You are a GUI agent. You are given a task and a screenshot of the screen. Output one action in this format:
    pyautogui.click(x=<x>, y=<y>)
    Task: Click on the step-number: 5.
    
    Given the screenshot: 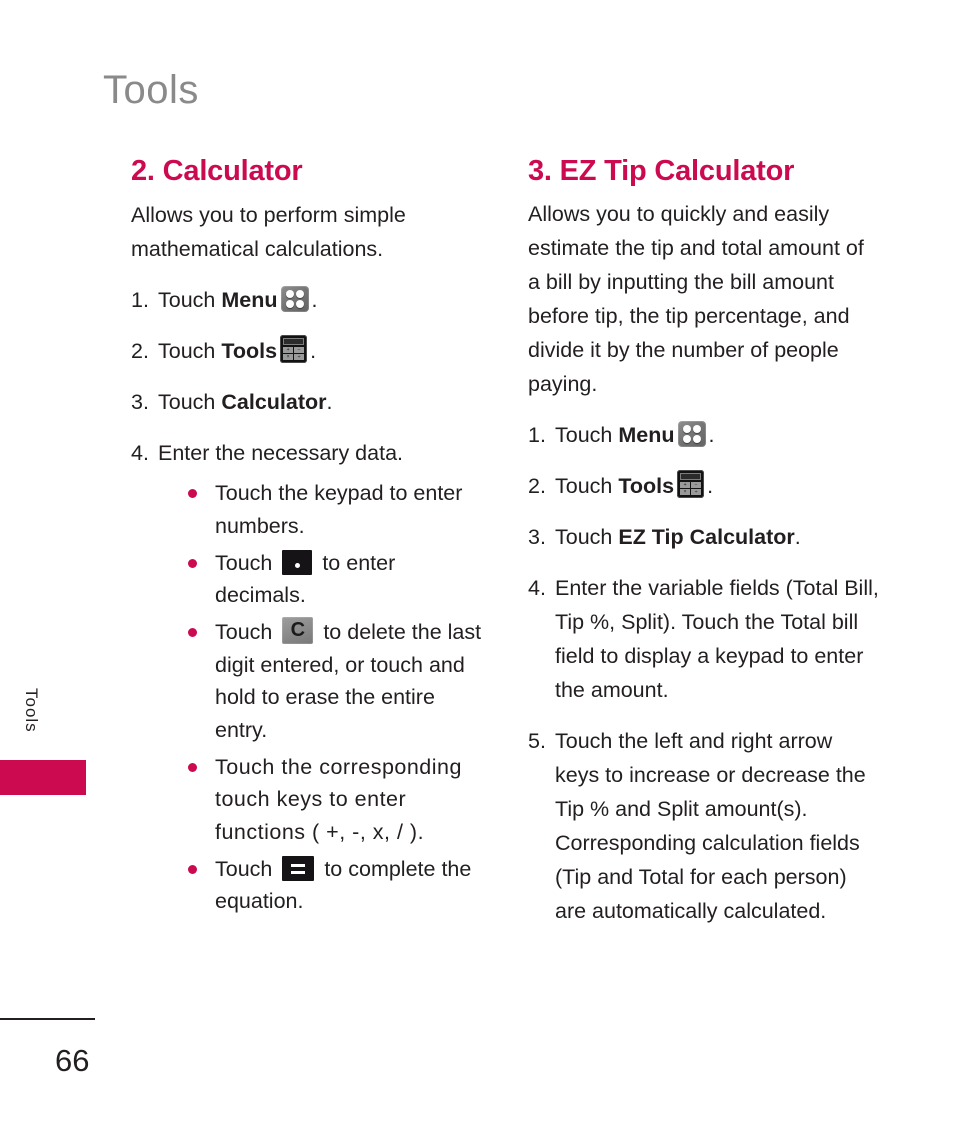 What is the action you would take?
    pyautogui.click(x=537, y=740)
    